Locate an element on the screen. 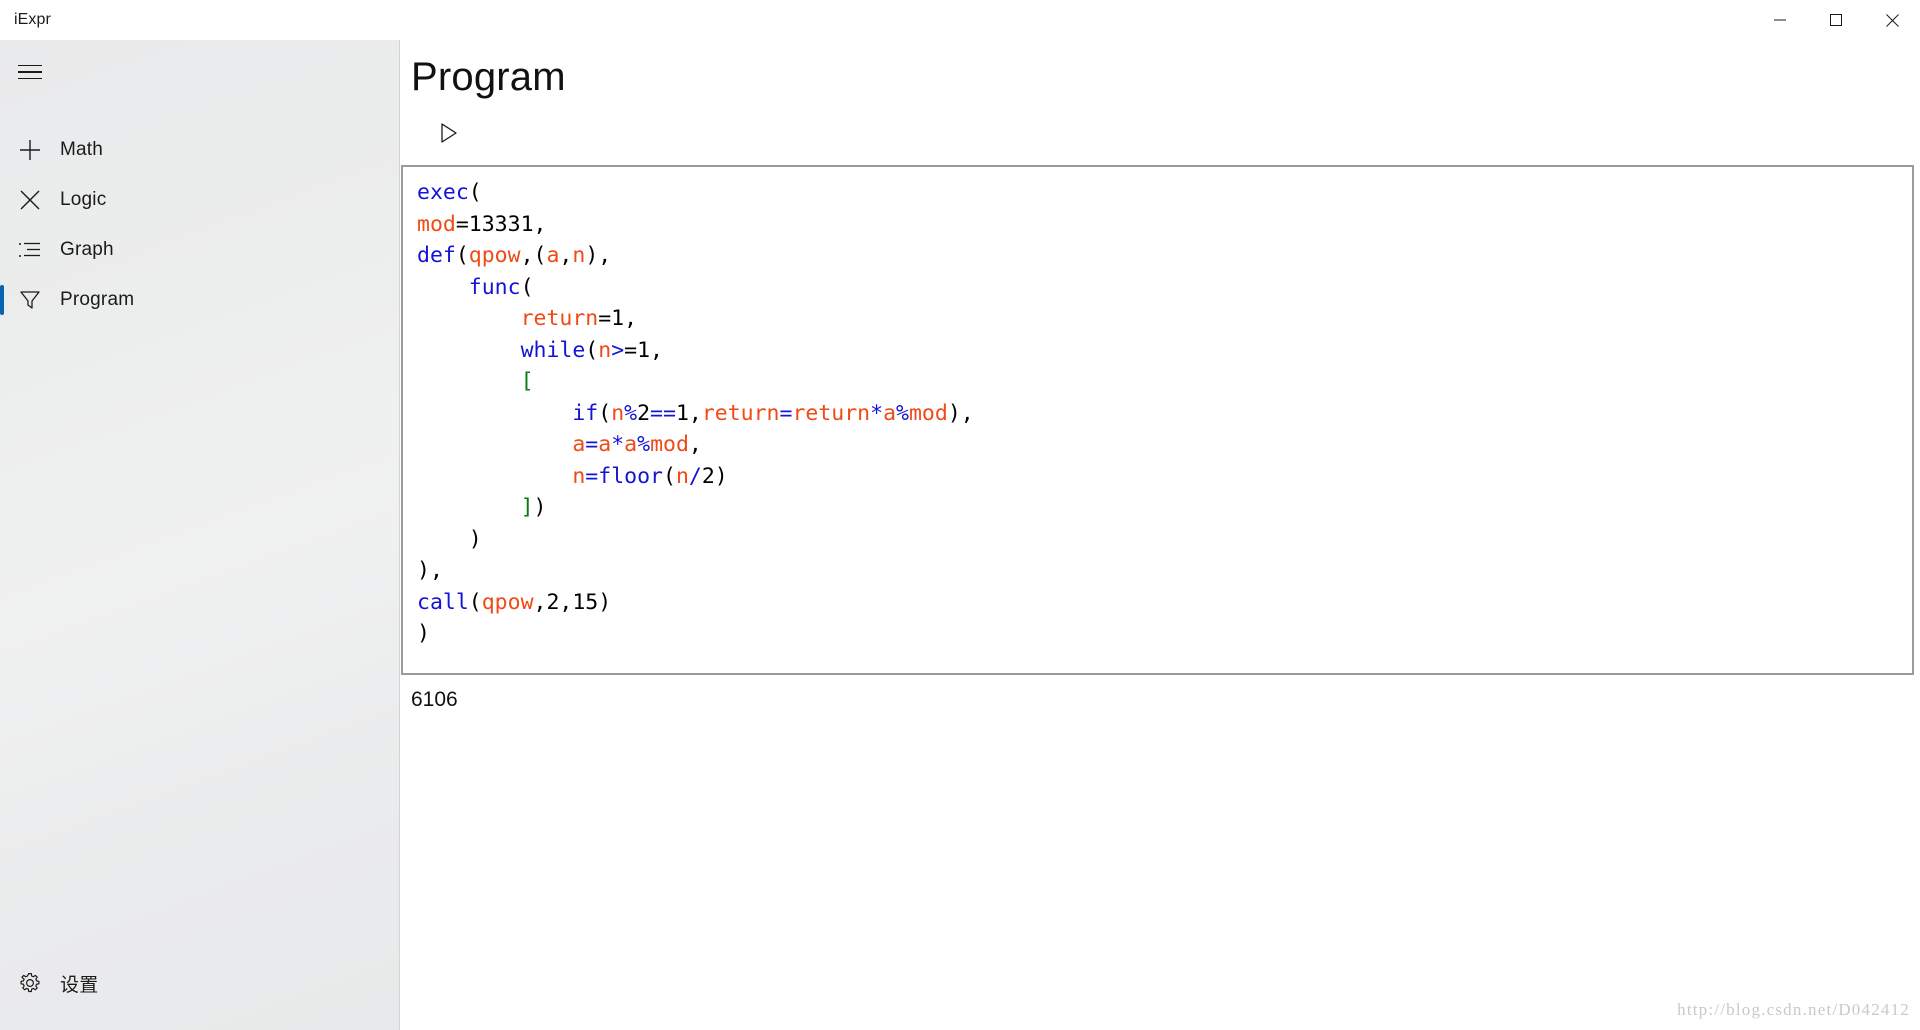  code-token: * is located at coordinates (618, 444).